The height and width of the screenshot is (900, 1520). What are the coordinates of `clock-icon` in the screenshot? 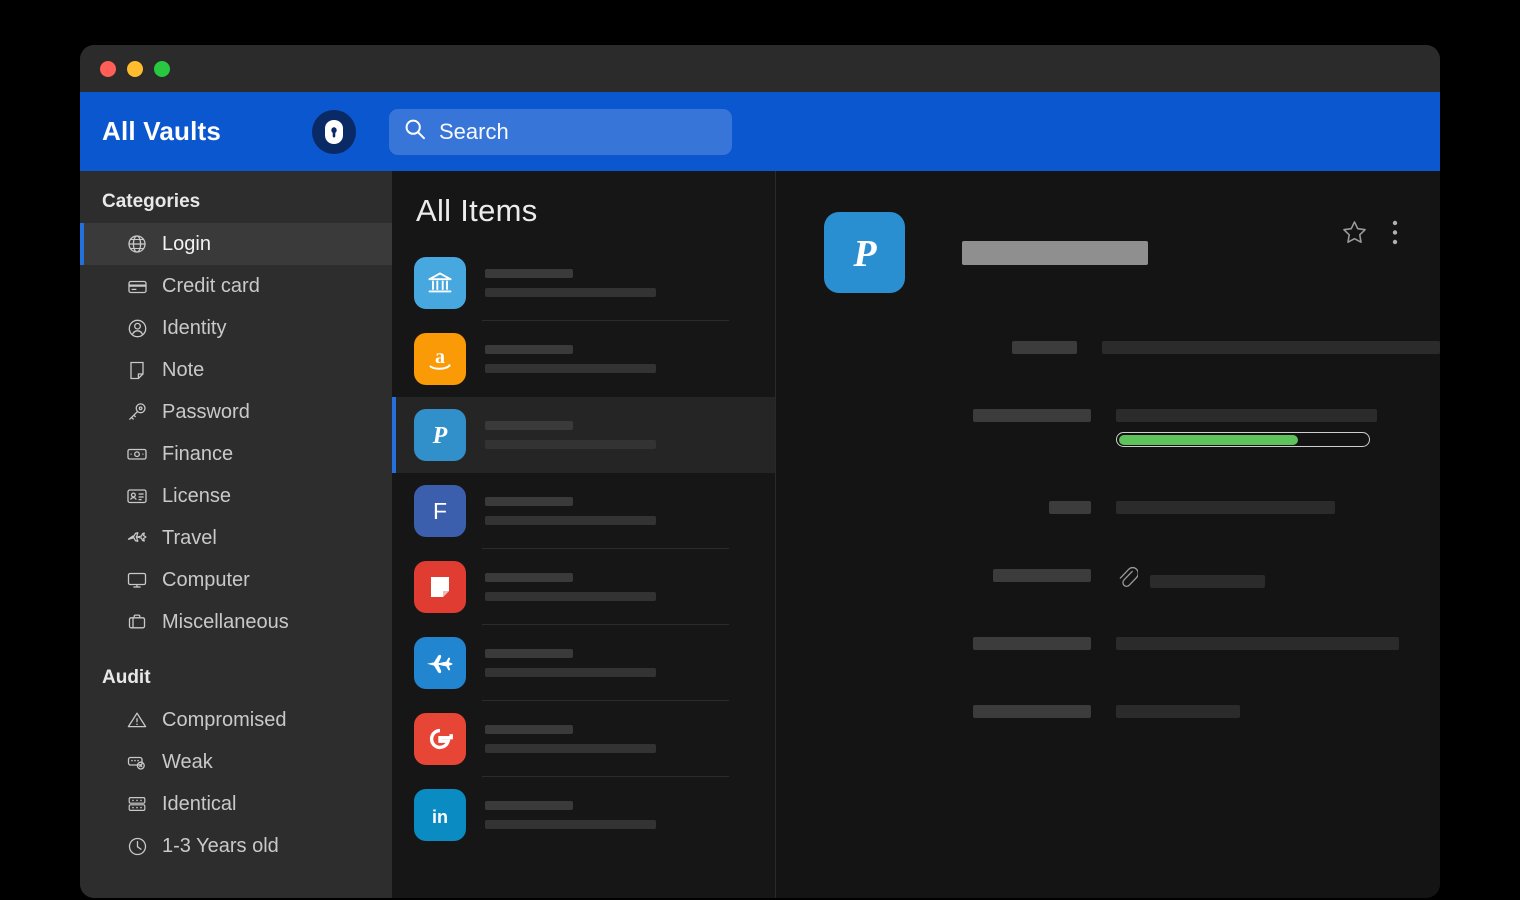 It's located at (137, 846).